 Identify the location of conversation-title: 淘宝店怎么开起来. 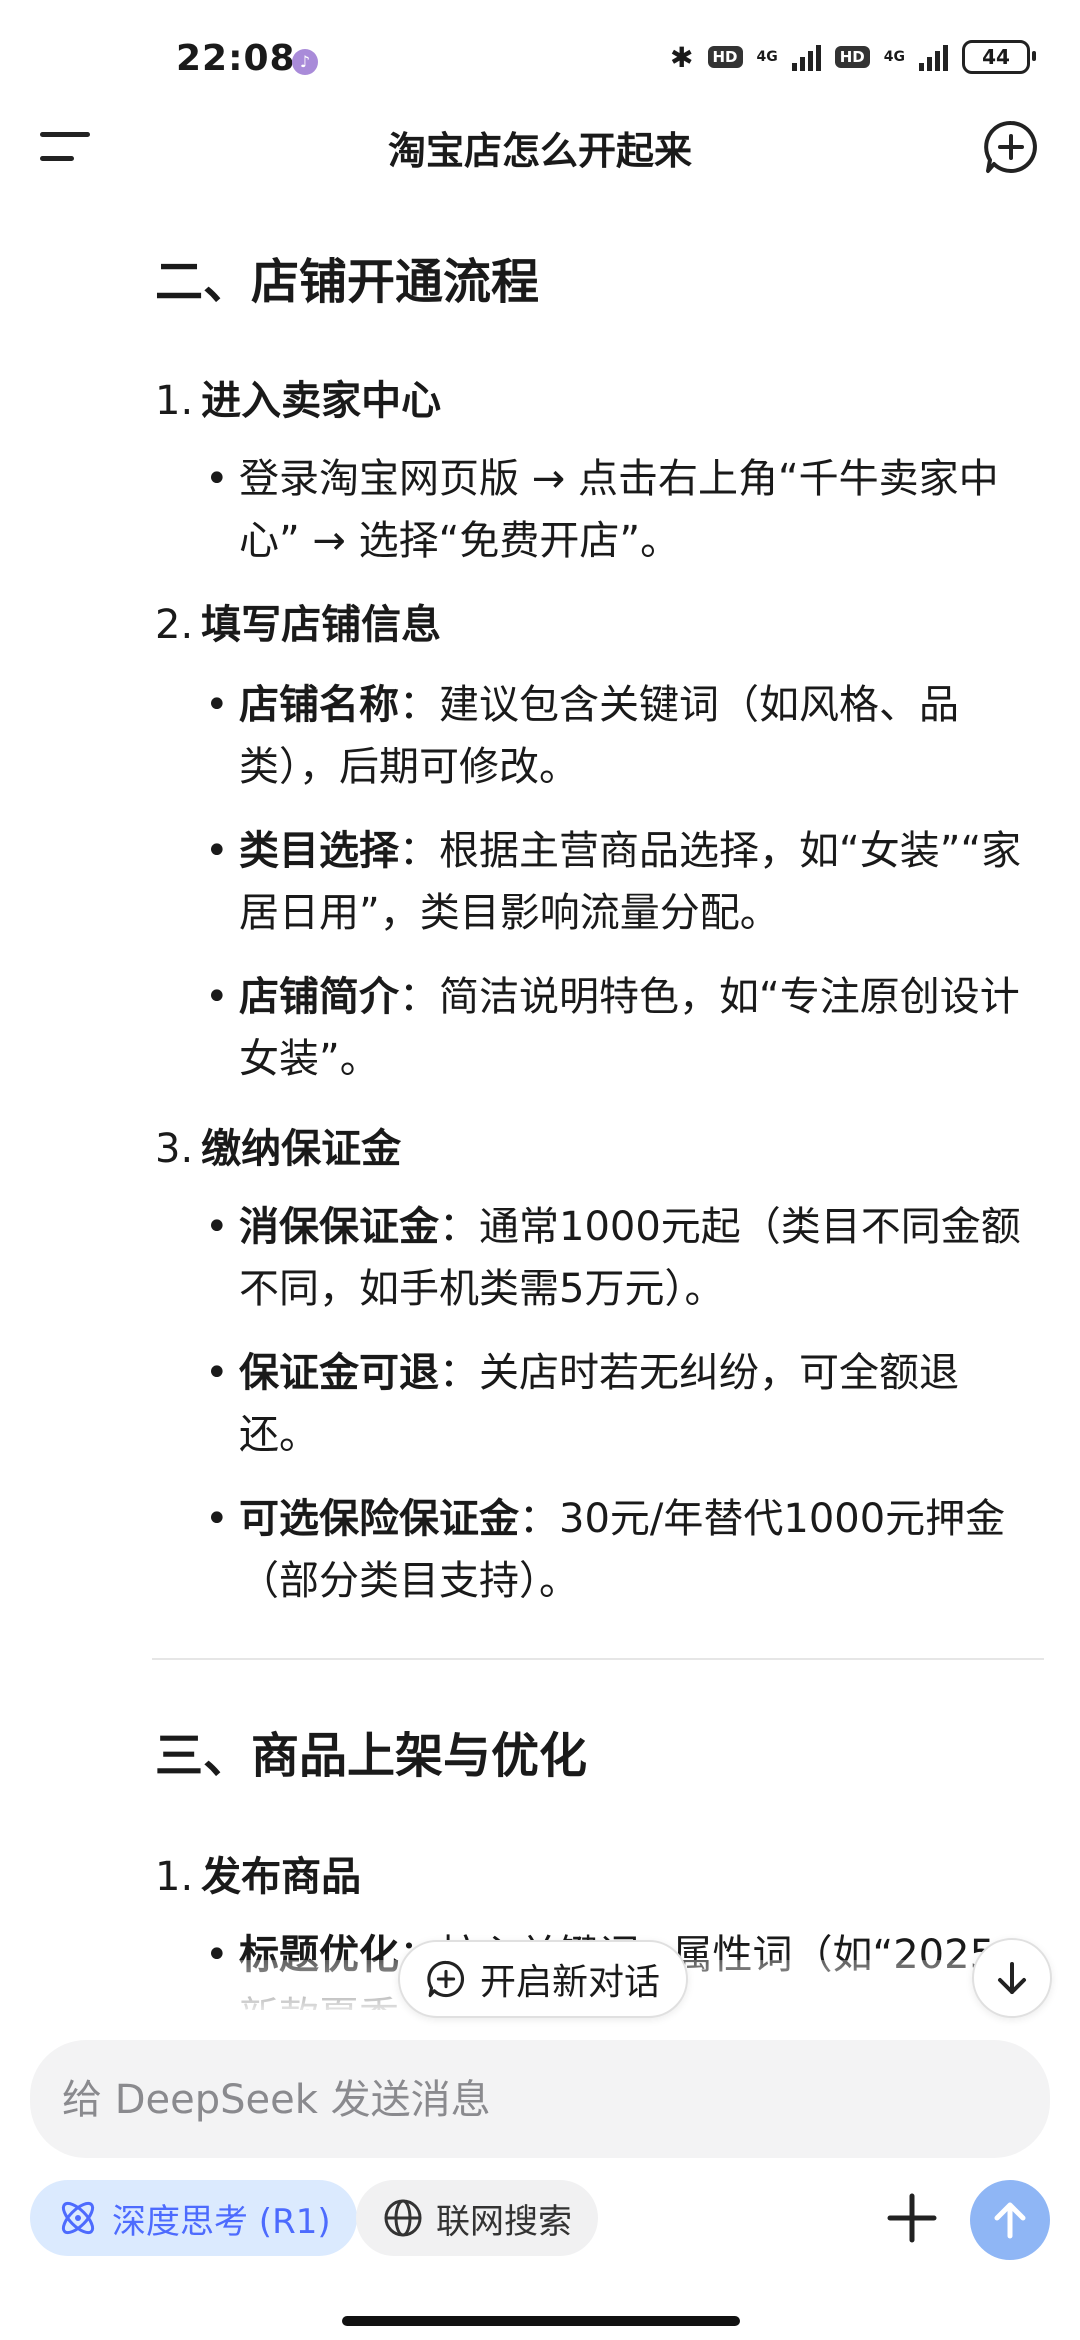
(539, 151).